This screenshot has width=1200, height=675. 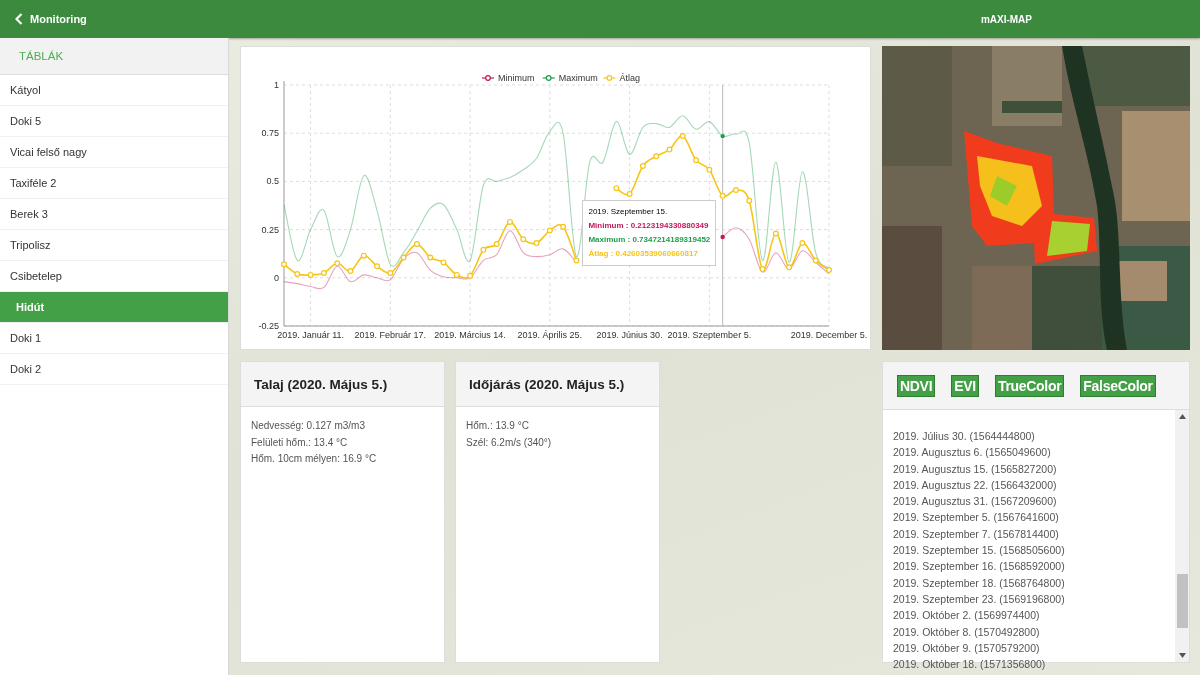 I want to click on x-axis-label: 2019. December 5., so click(x=829, y=335).